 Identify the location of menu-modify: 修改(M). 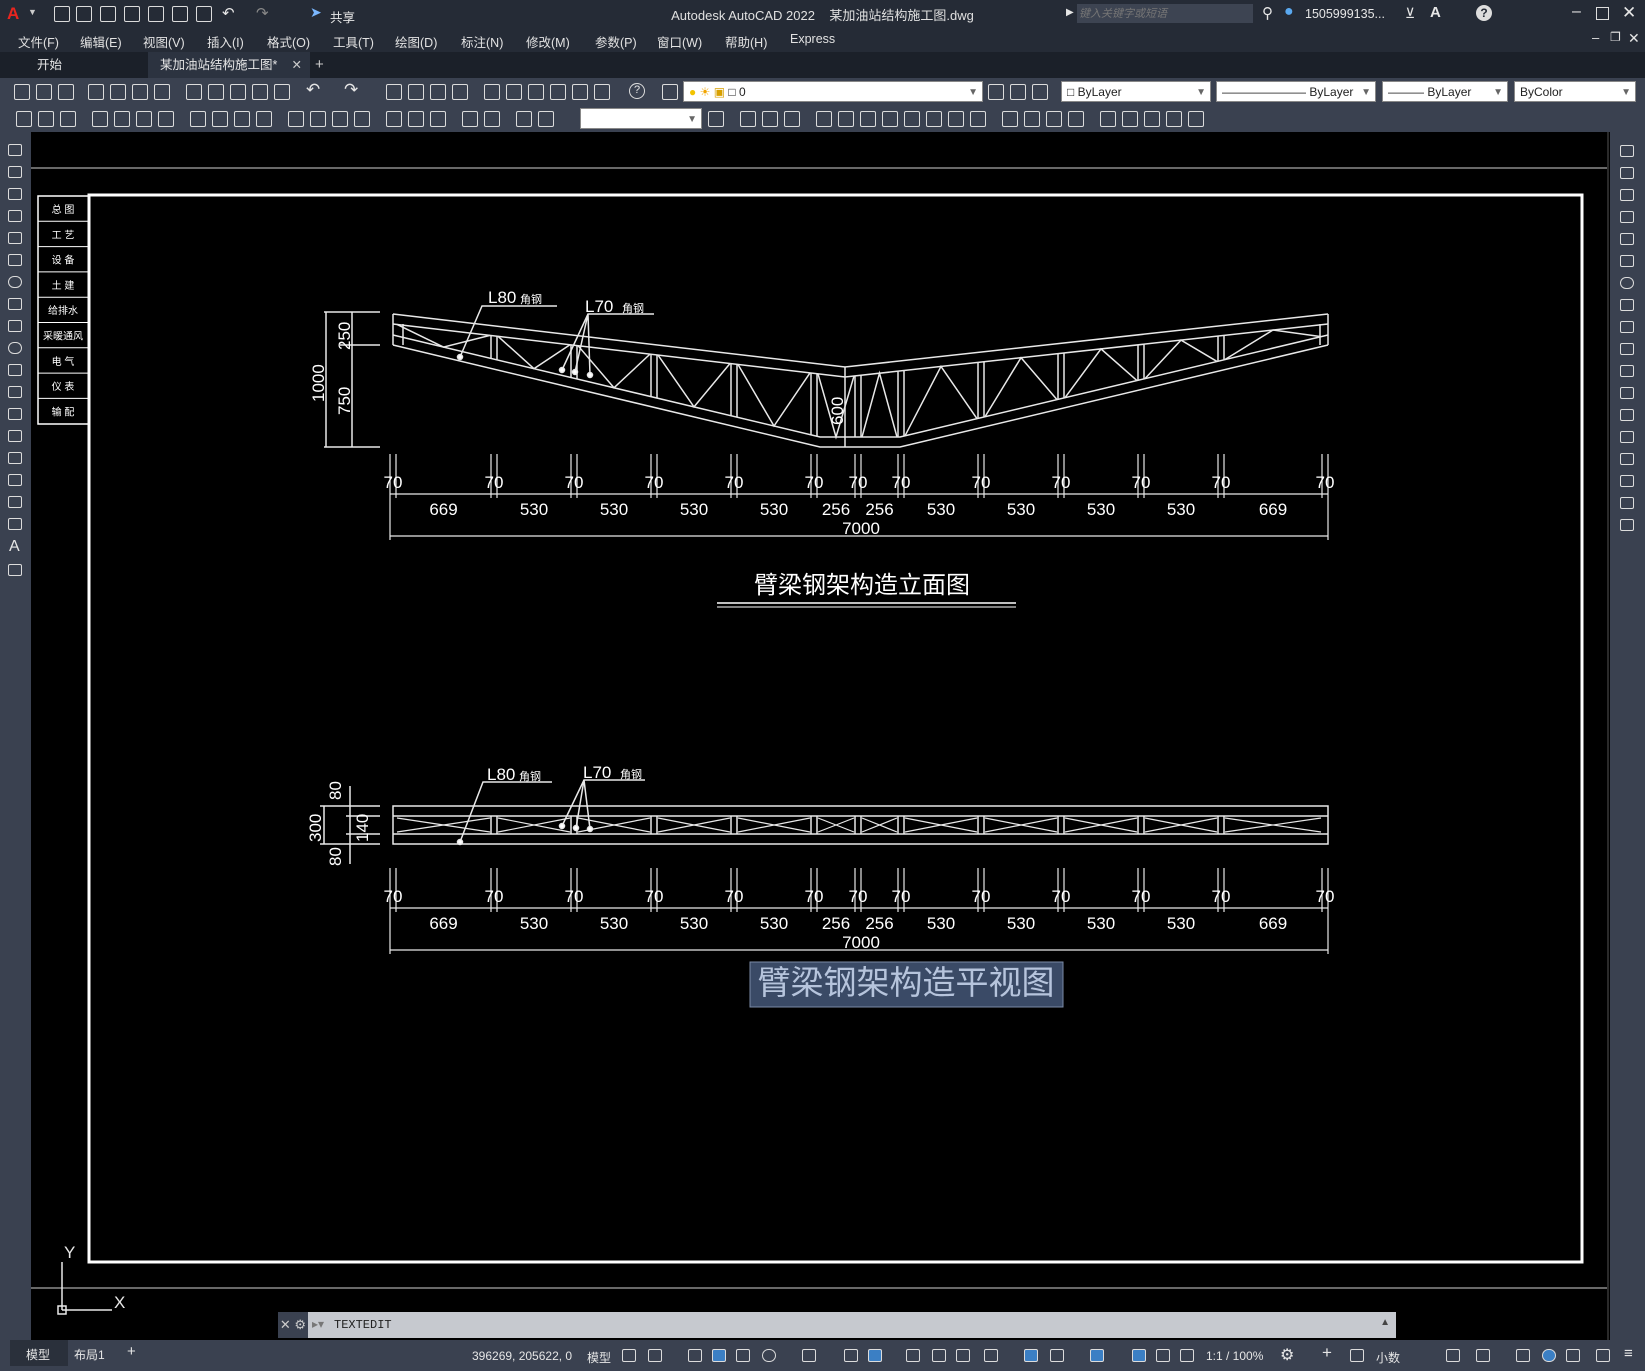
(548, 41).